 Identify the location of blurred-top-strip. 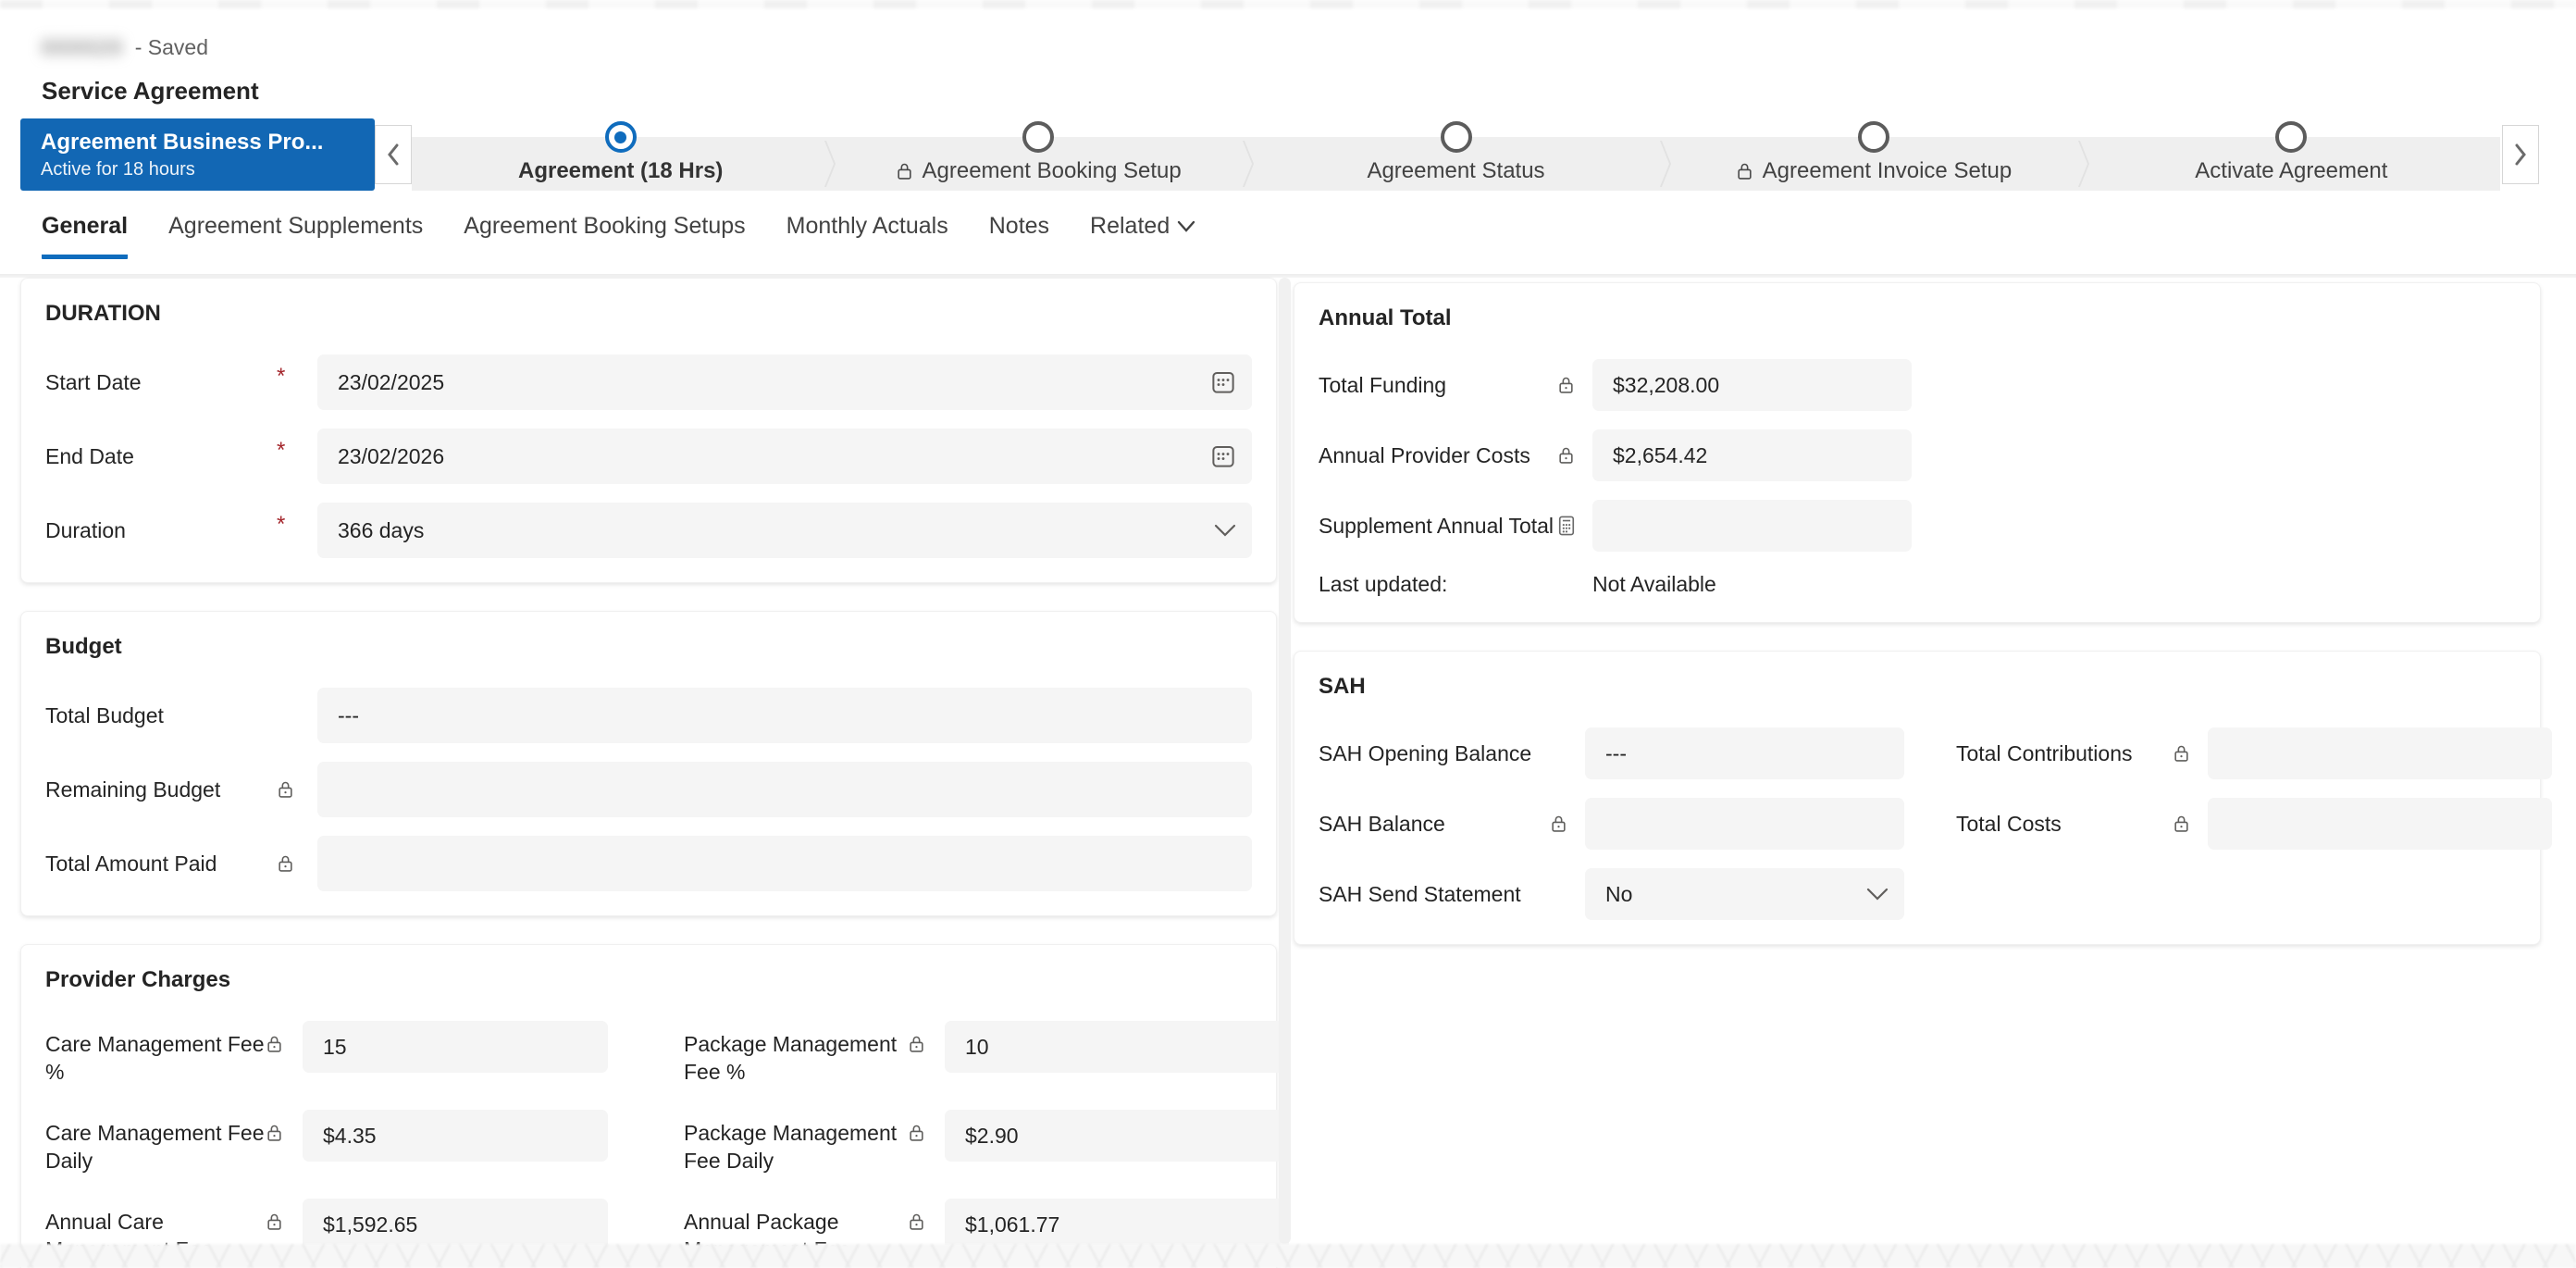
(1288, 4).